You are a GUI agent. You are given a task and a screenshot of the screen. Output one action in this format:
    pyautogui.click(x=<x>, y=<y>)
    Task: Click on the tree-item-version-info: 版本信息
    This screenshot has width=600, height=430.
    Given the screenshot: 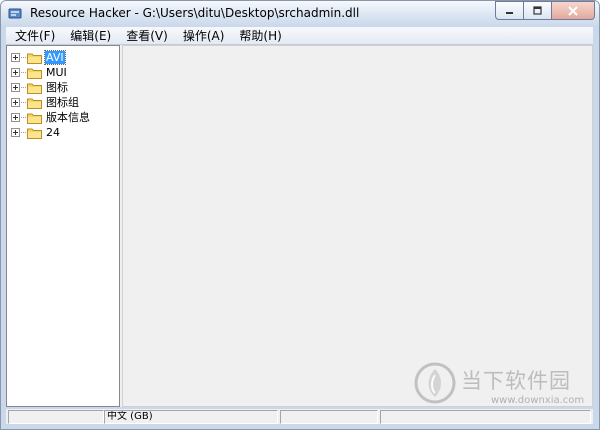 What is the action you would take?
    pyautogui.click(x=51, y=117)
    